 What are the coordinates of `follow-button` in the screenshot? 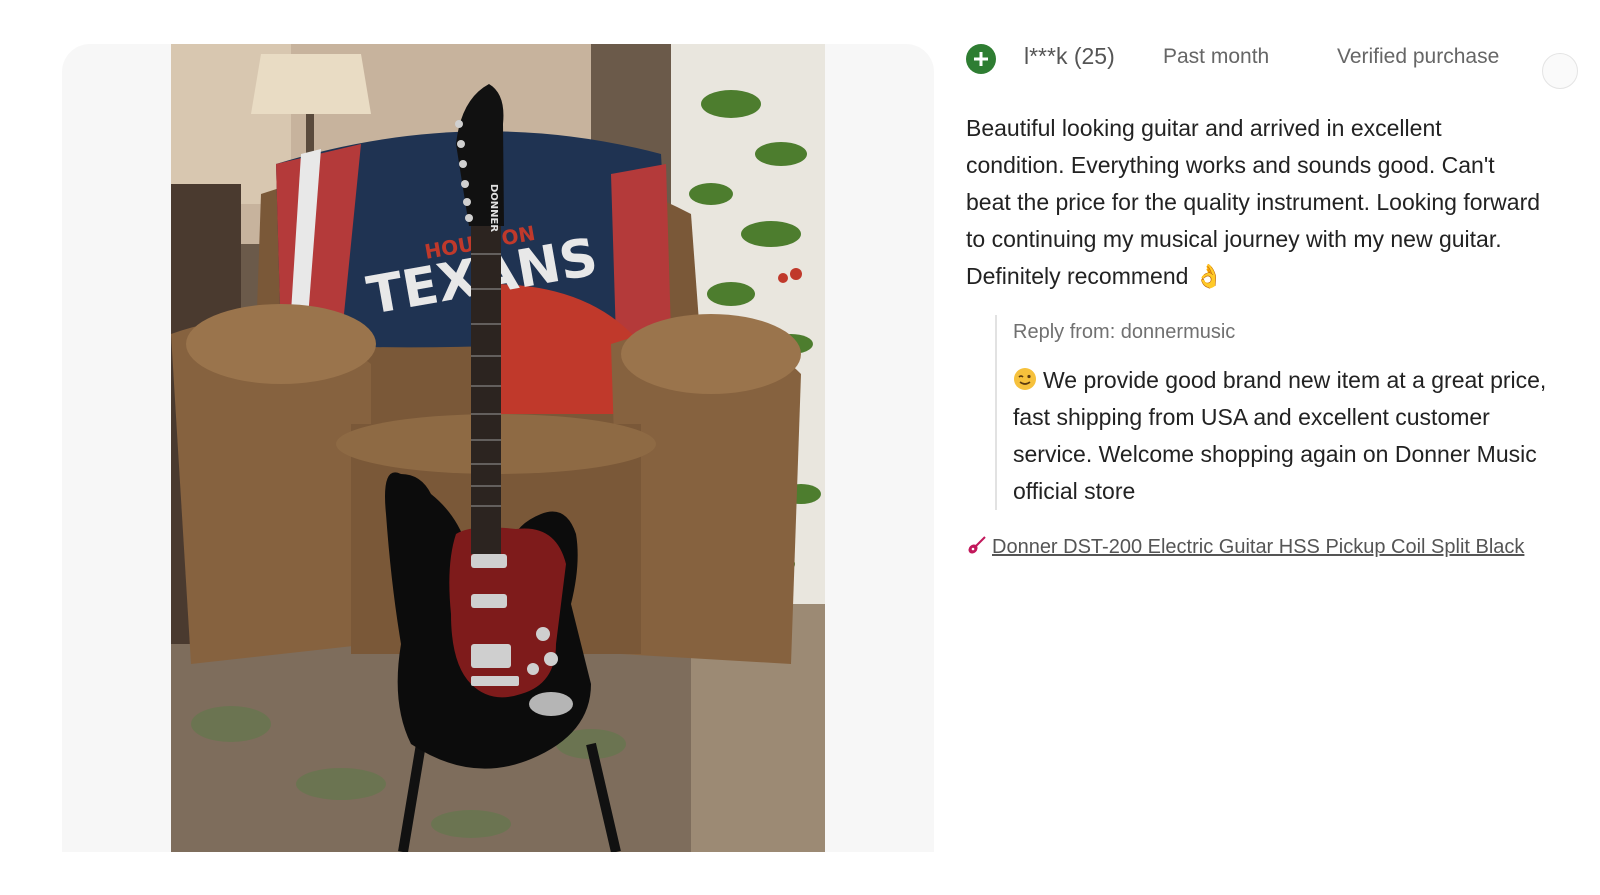 It's located at (981, 59).